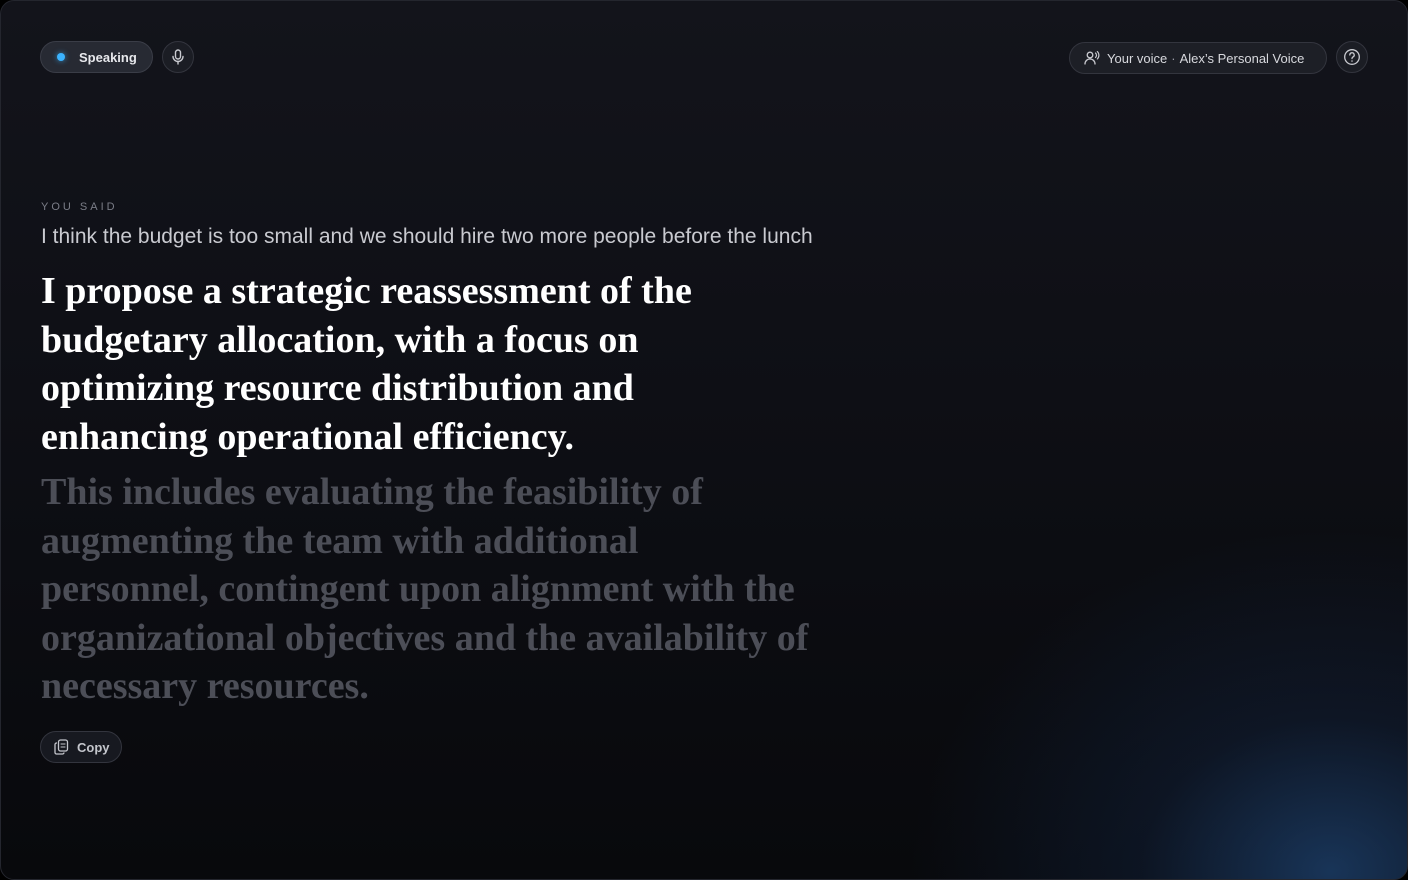  What do you see at coordinates (93, 747) in the screenshot?
I see `copy-label: Copy` at bounding box center [93, 747].